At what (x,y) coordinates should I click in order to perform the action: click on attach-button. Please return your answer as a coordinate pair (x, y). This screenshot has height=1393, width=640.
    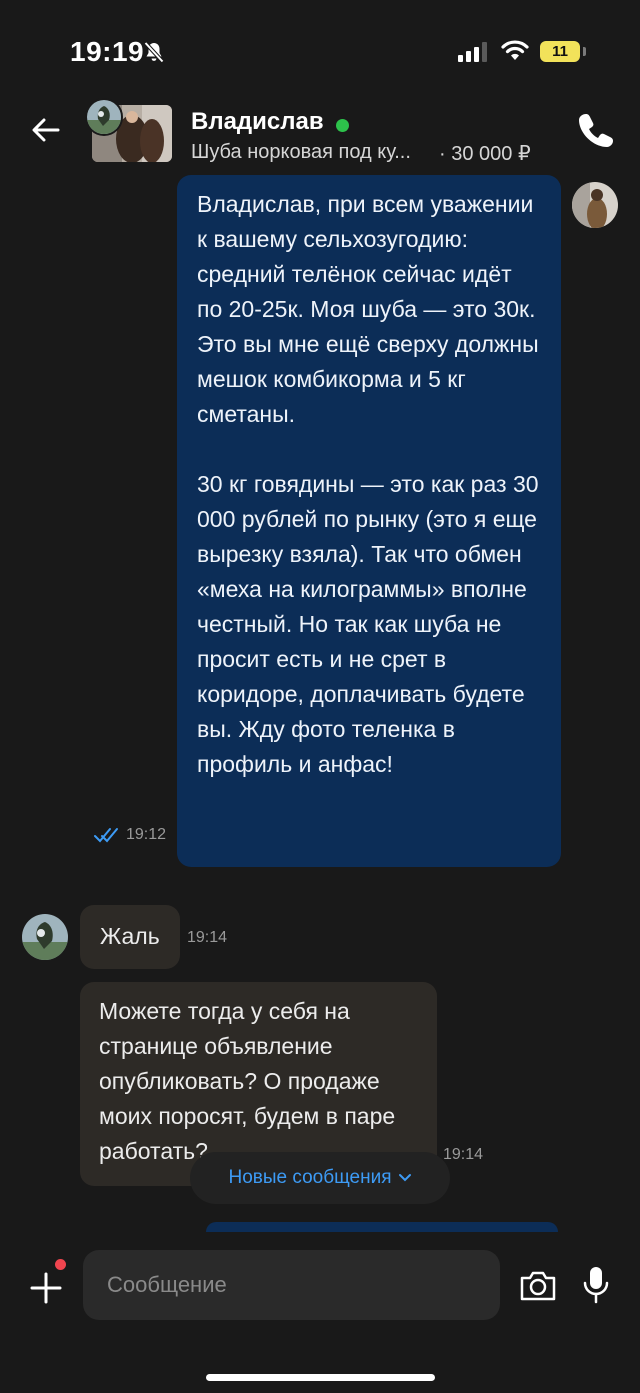
    Looking at the image, I should click on (46, 1288).